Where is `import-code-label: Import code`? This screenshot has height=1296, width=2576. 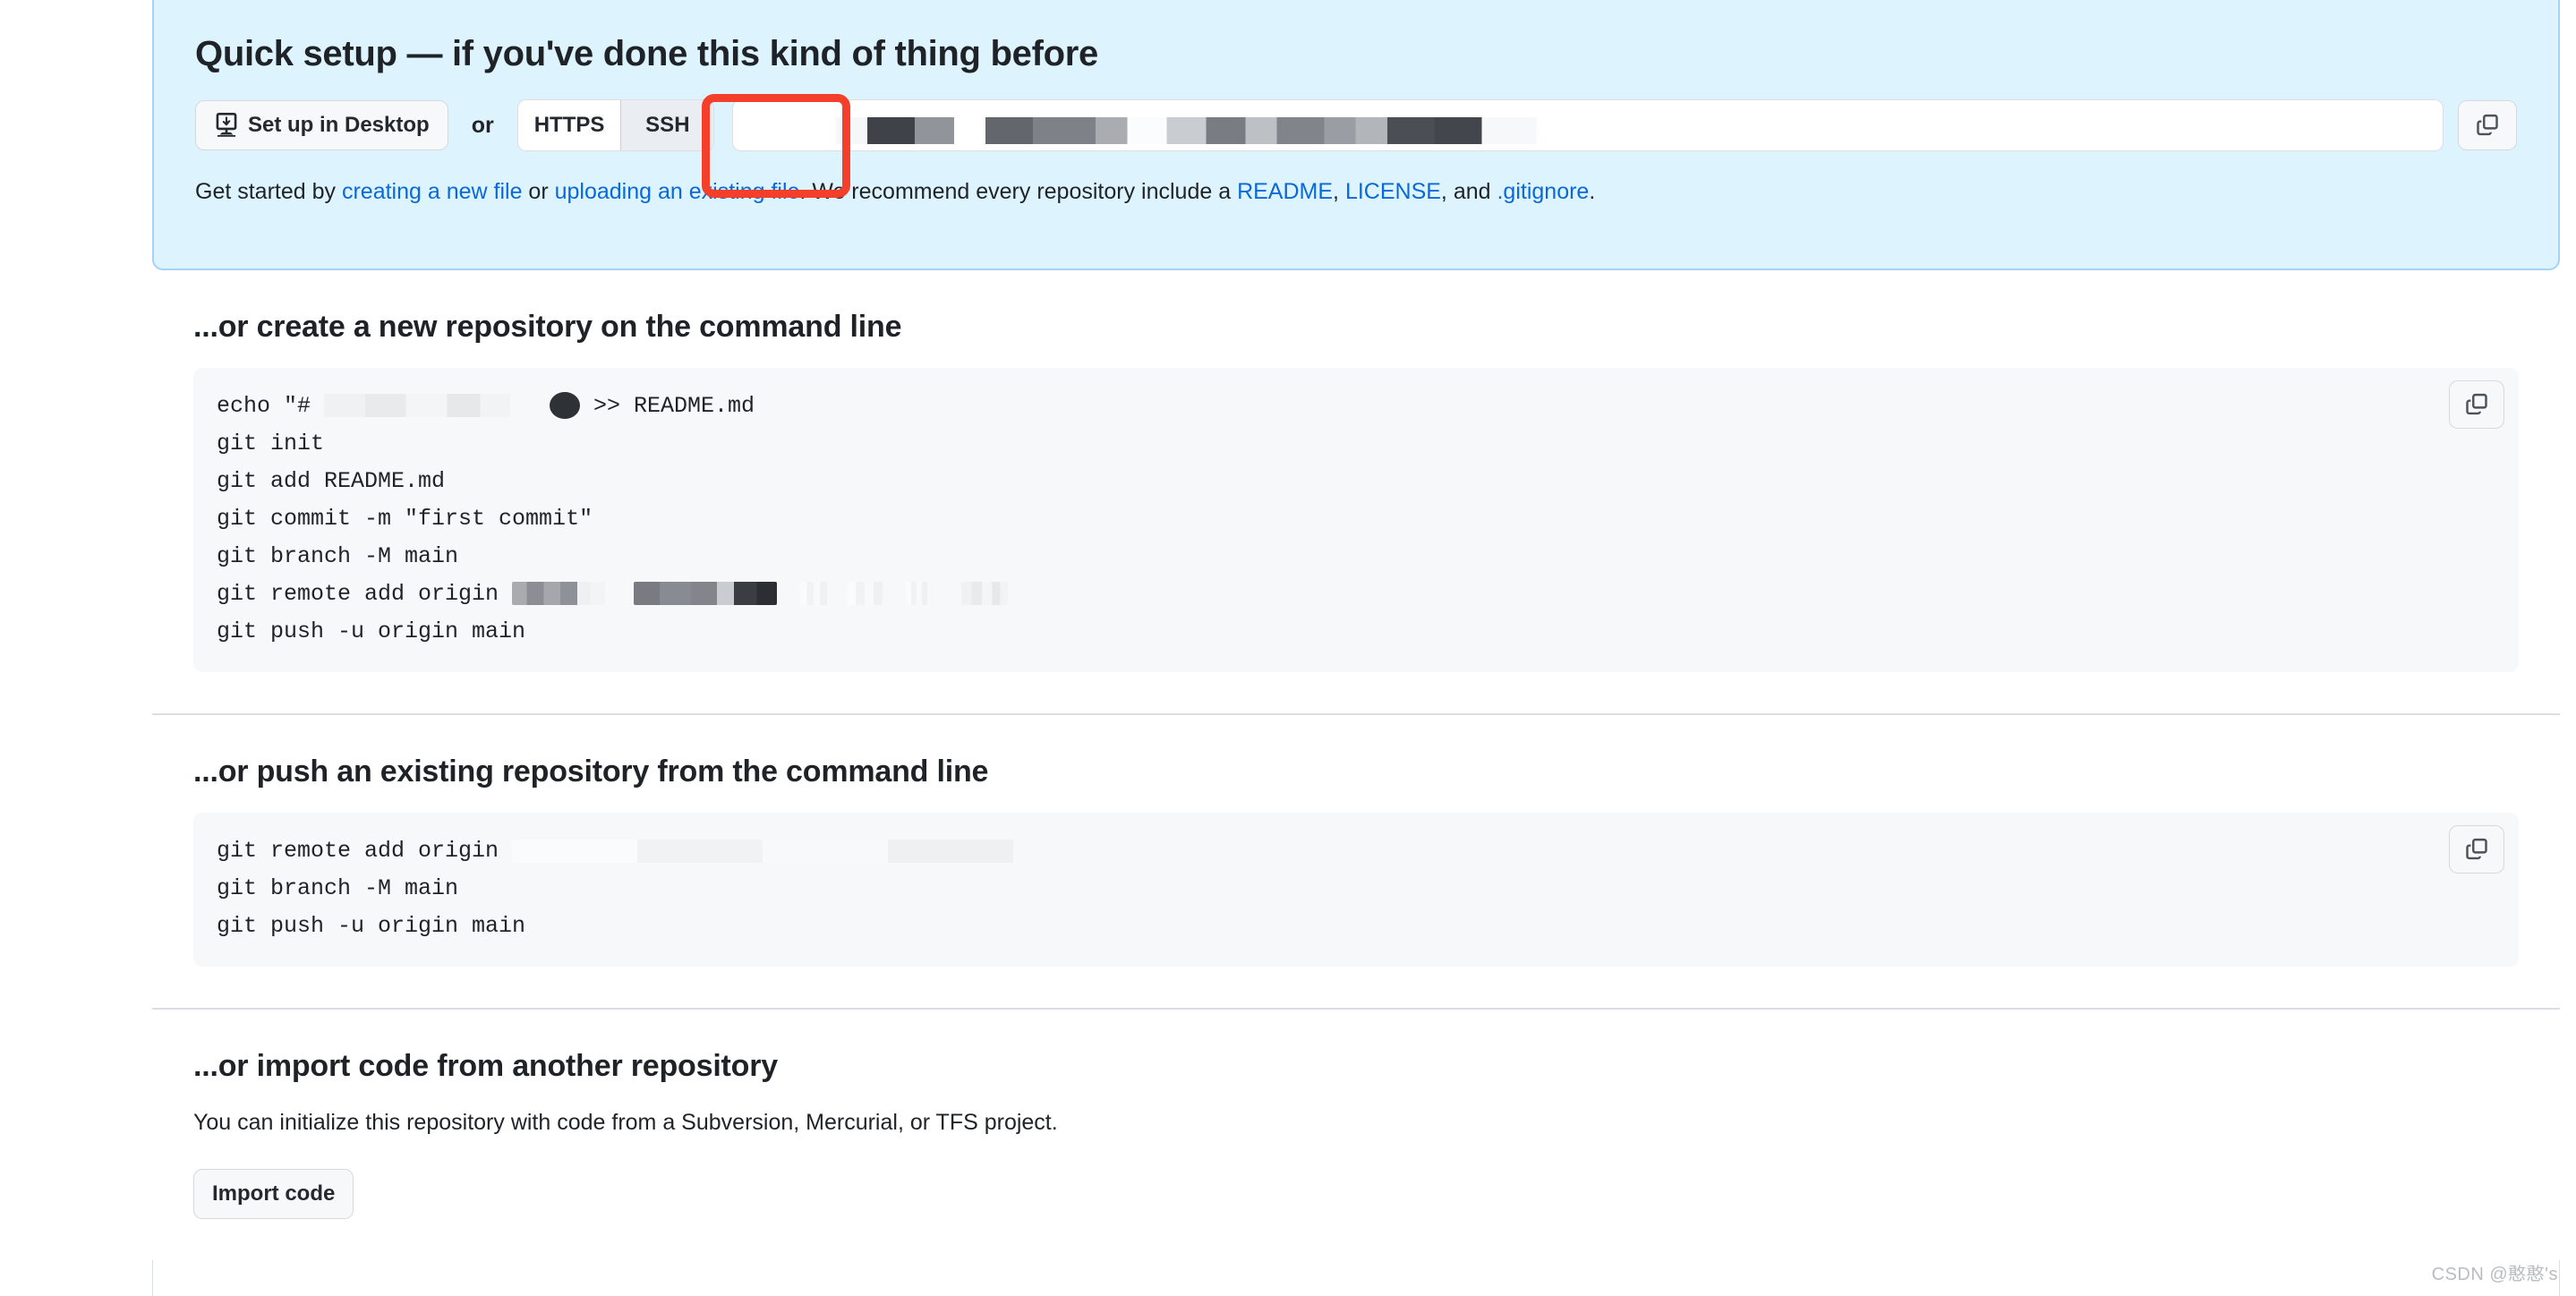 import-code-label: Import code is located at coordinates (274, 1193).